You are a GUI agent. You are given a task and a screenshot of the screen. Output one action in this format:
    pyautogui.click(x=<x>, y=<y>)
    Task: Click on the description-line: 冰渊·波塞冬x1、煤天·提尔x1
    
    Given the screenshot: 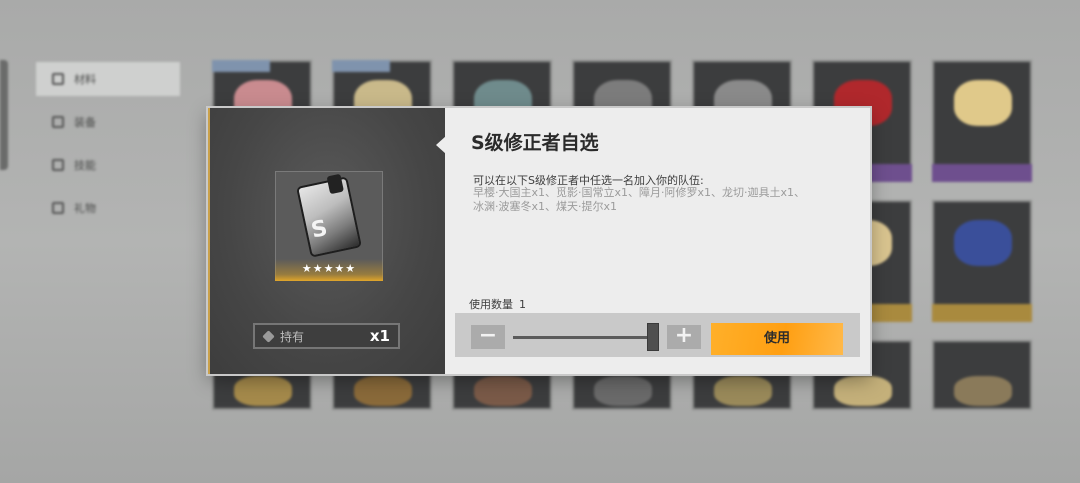 What is the action you would take?
    pyautogui.click(x=545, y=206)
    